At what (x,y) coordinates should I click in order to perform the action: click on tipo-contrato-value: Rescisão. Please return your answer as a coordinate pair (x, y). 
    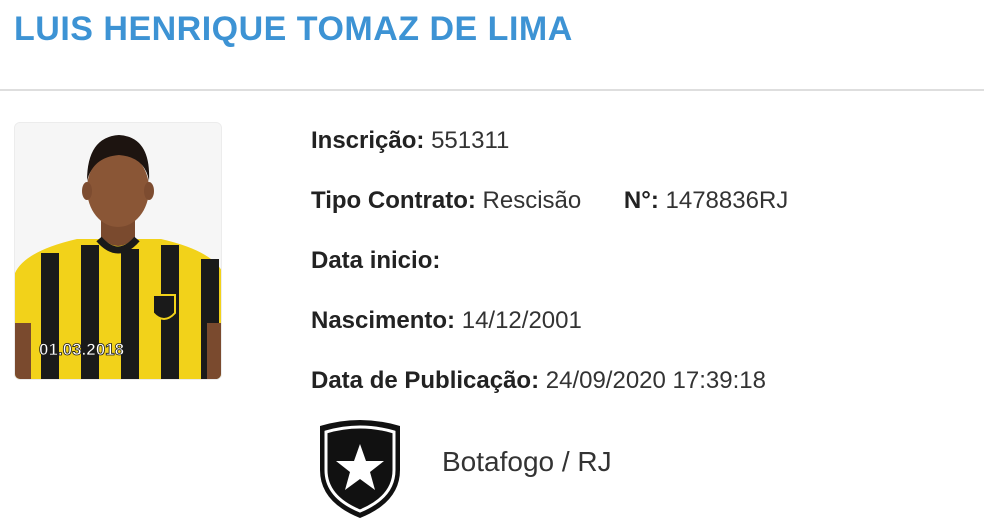
    Looking at the image, I should click on (532, 200).